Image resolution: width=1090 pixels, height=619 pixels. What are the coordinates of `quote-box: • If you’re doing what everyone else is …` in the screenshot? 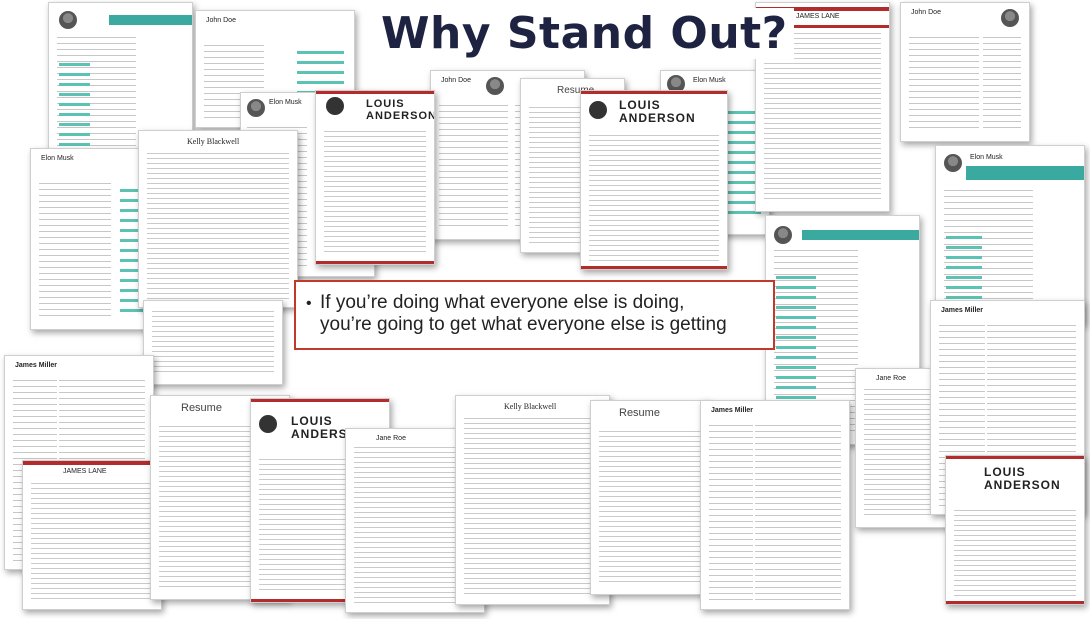 It's located at (534, 315).